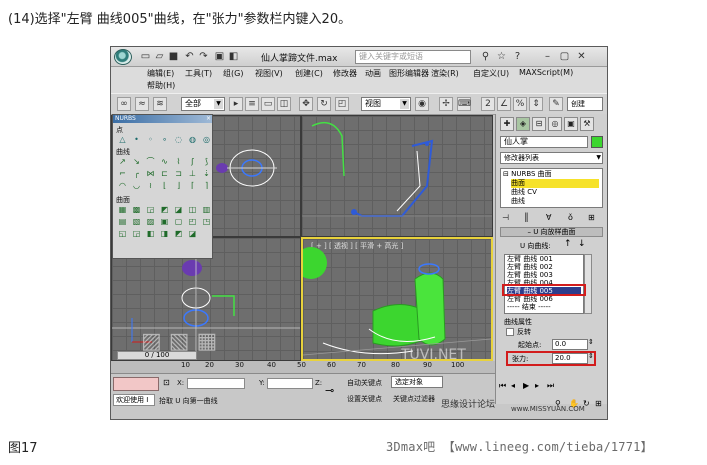  What do you see at coordinates (203, 104) in the screenshot?
I see `selection-filter-dropdown: 全部 ▼` at bounding box center [203, 104].